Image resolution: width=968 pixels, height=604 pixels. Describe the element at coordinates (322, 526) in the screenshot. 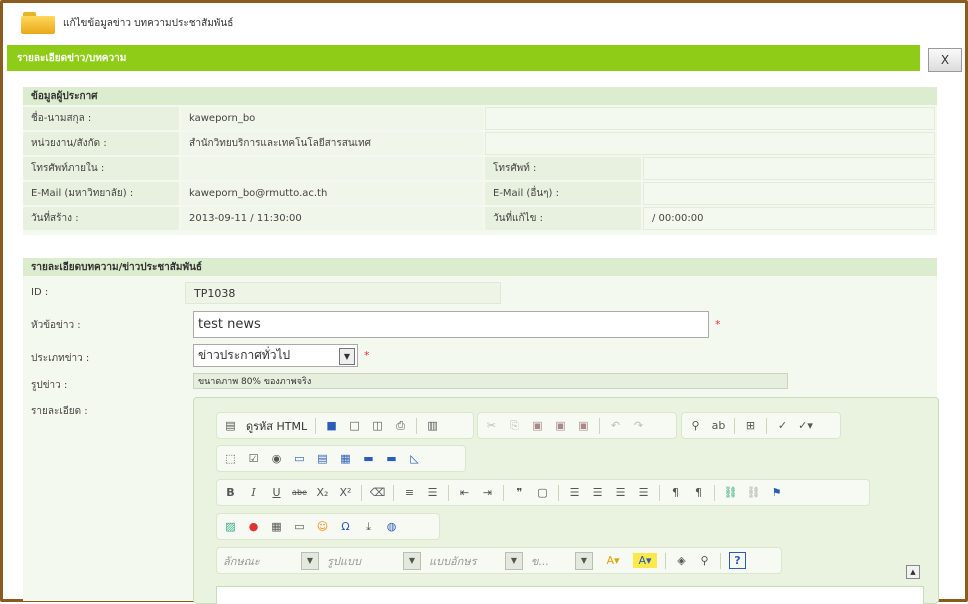

I see `smiley-icon: ☺` at that location.